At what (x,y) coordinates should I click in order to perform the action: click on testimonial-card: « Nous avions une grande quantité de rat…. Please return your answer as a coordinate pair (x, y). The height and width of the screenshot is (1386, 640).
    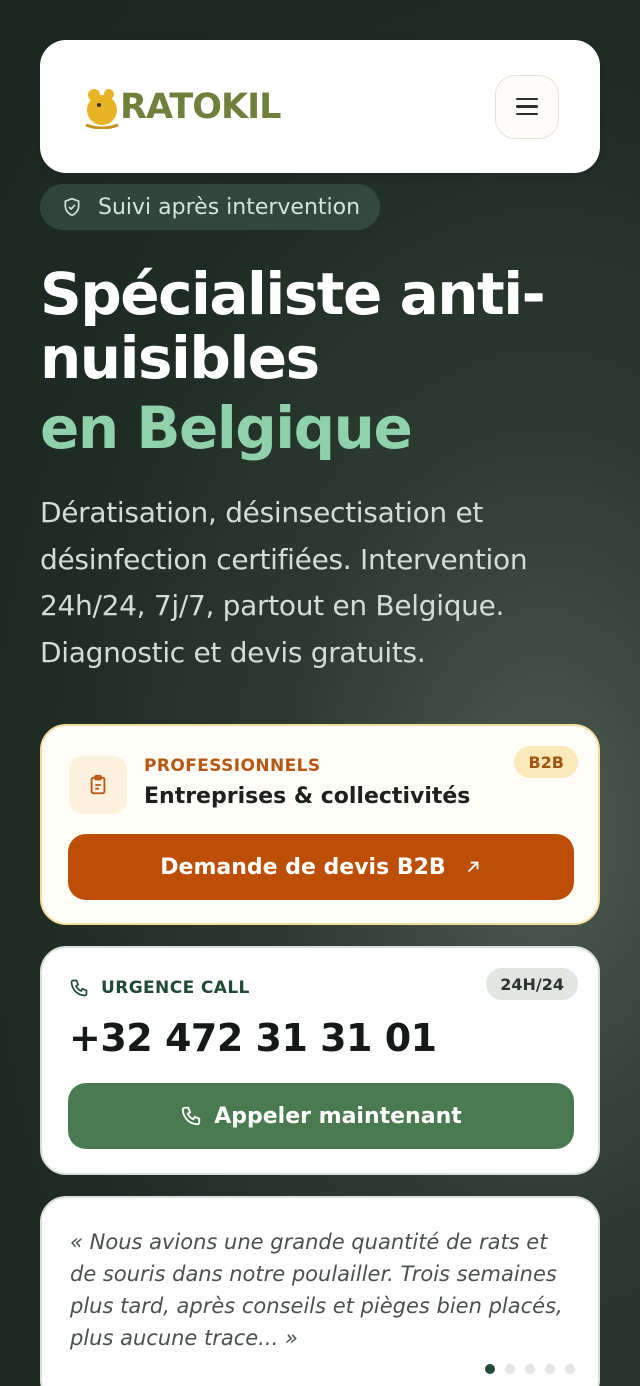
    Looking at the image, I should click on (320, 1291).